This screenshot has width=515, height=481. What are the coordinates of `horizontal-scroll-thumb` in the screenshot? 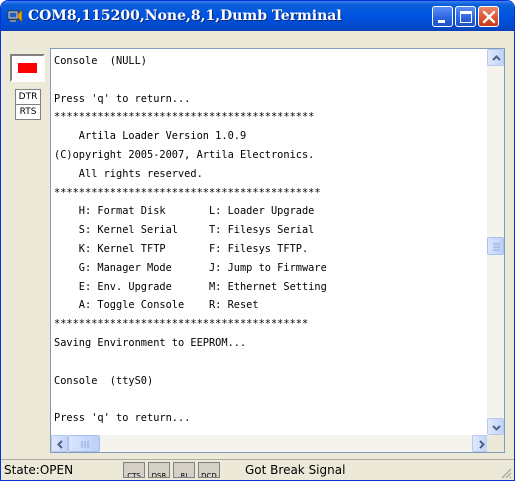 It's located at (84, 443).